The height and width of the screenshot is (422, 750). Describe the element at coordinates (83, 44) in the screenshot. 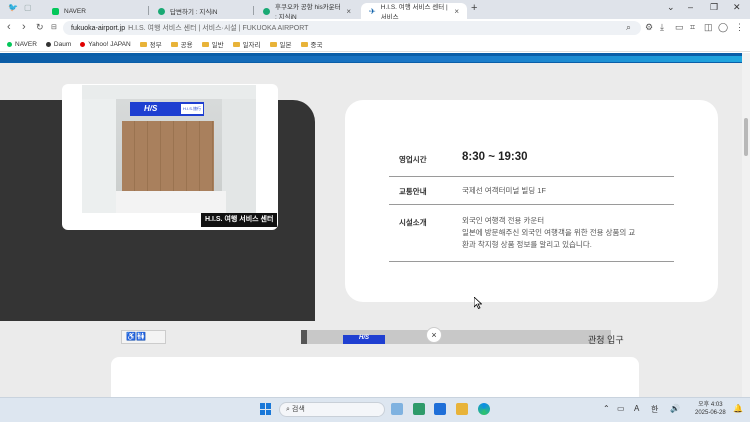

I see `yahoo-icon` at that location.